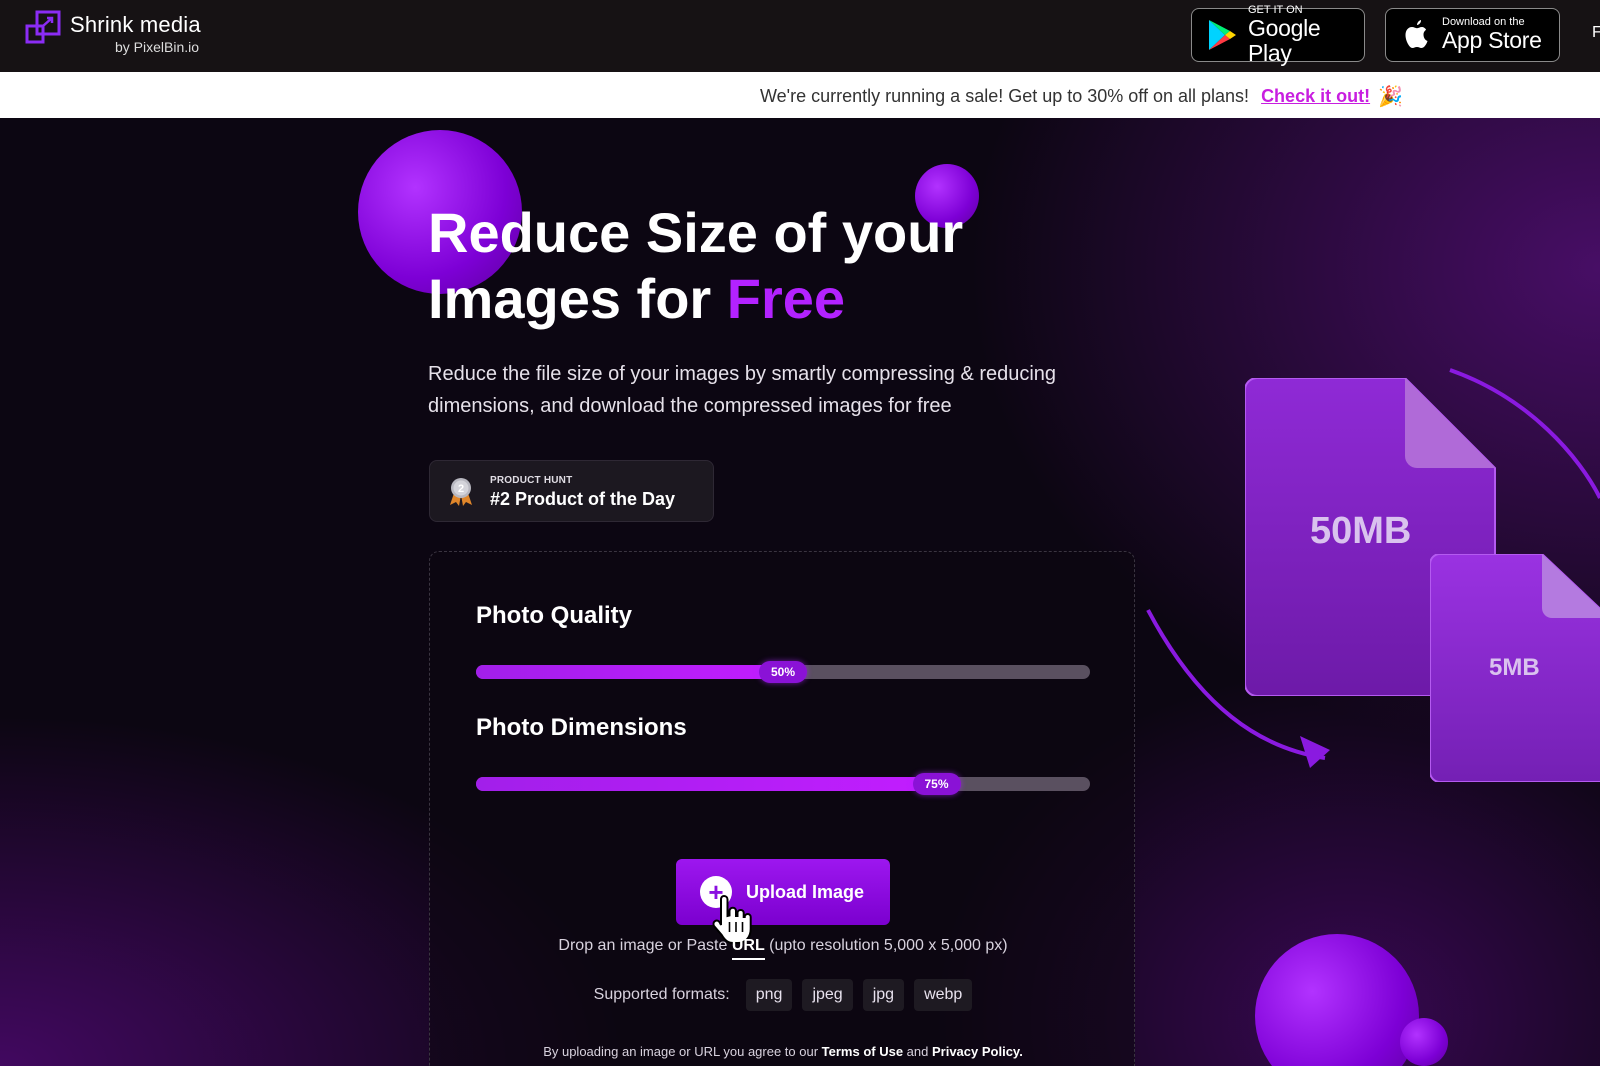 The height and width of the screenshot is (1066, 1600). I want to click on paste-url-link: URL, so click(748, 948).